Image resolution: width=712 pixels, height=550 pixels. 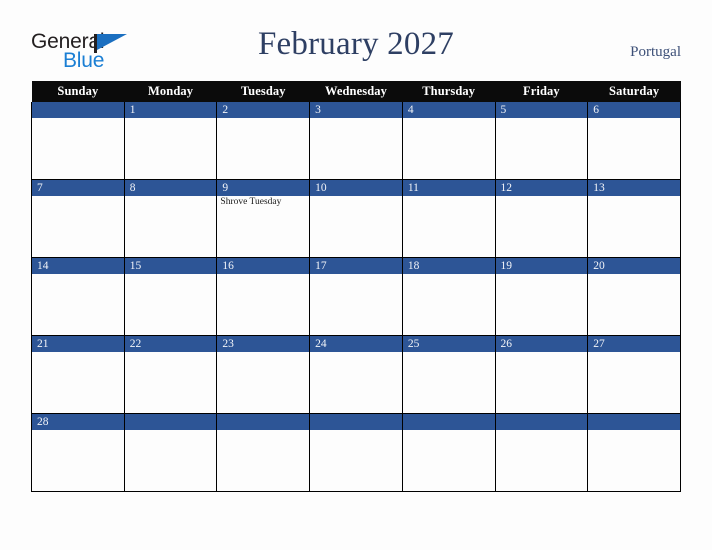 I want to click on calendar-day-cell: 17, so click(x=356, y=296).